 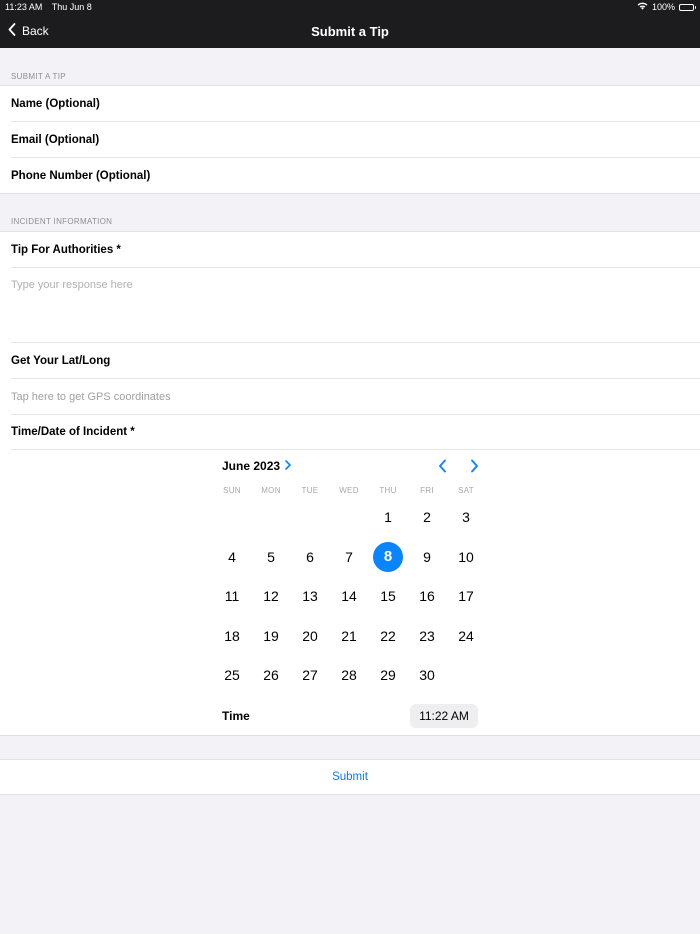 I want to click on back-button: Back, so click(x=28, y=31).